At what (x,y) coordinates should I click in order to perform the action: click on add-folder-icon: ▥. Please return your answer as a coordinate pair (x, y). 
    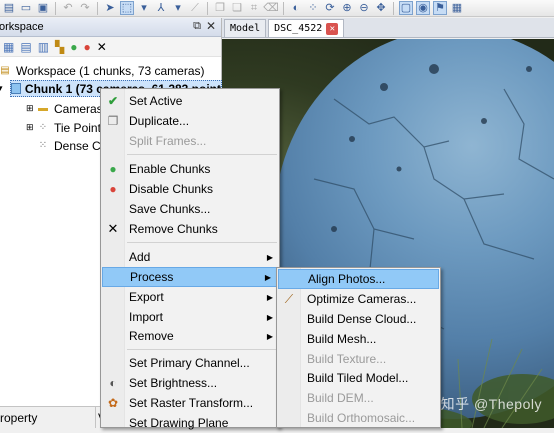
    Looking at the image, I should click on (43, 47).